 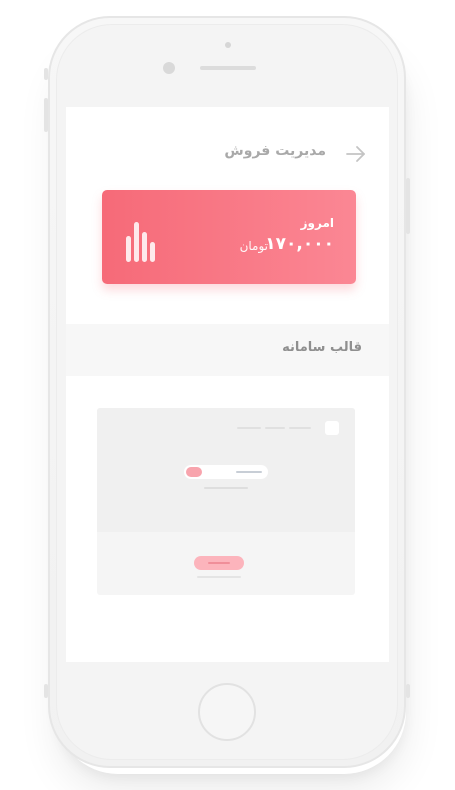 What do you see at coordinates (227, 712) in the screenshot?
I see `home-button` at bounding box center [227, 712].